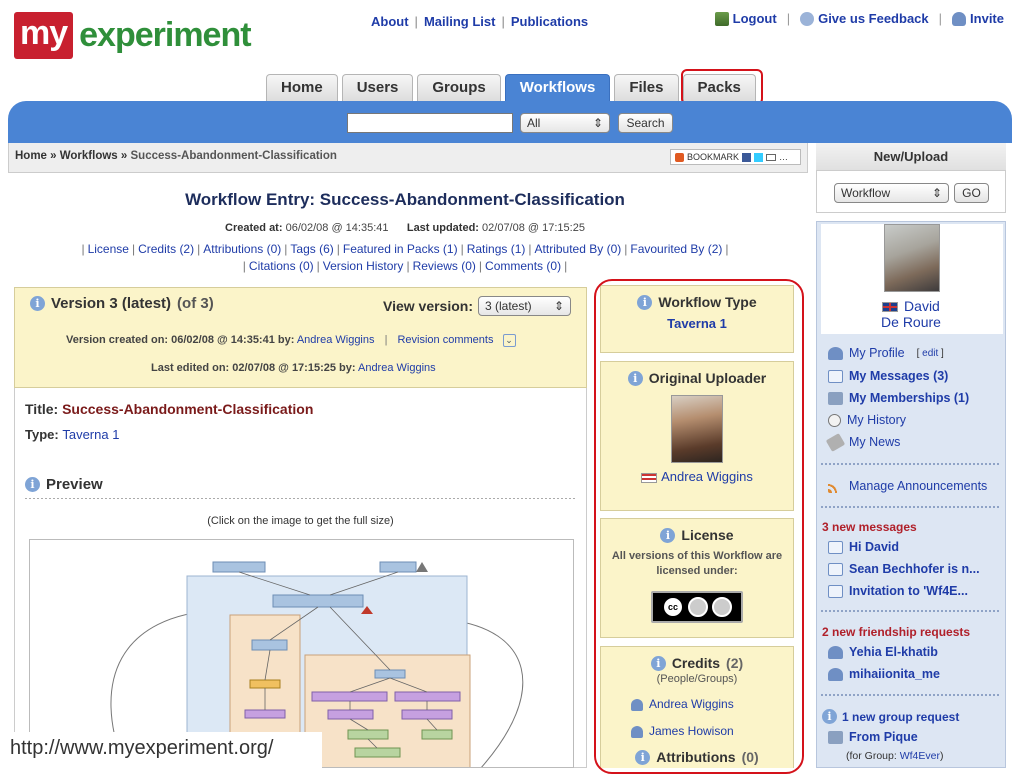 The height and width of the screenshot is (774, 1024). I want to click on reviews-link: Reviews (0), so click(444, 266).